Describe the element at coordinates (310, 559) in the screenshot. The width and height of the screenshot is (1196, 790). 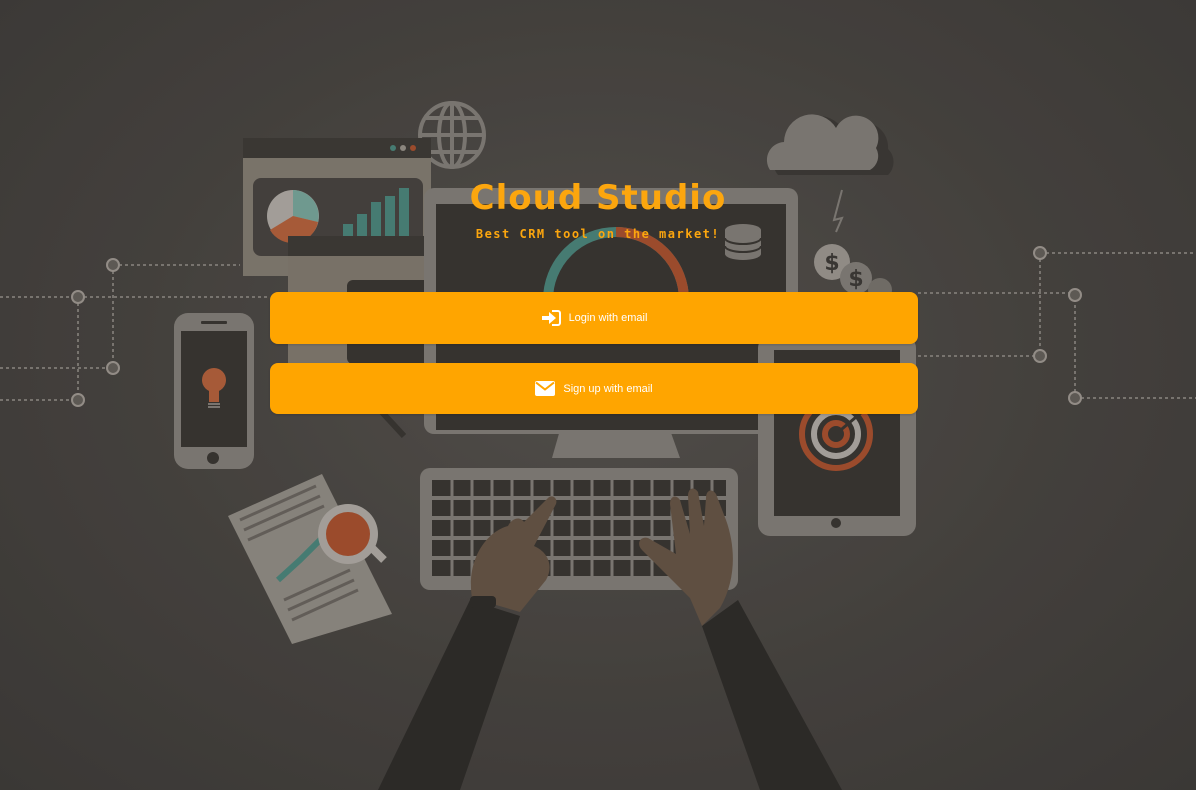
I see `papers` at that location.